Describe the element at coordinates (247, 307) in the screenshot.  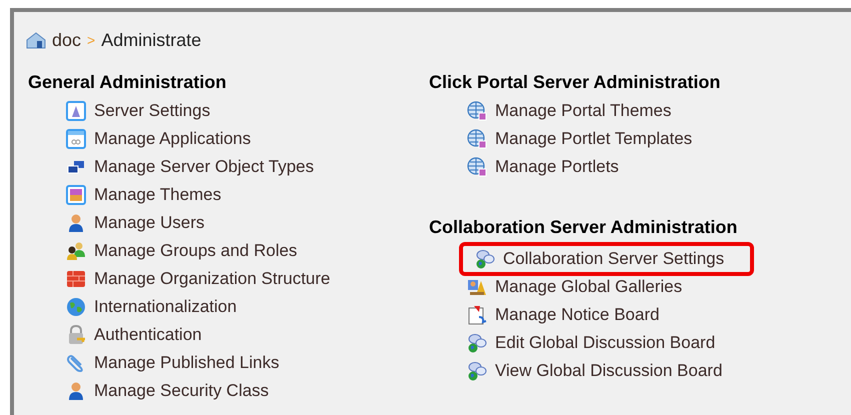
I see `admin-link: Internationalization` at that location.